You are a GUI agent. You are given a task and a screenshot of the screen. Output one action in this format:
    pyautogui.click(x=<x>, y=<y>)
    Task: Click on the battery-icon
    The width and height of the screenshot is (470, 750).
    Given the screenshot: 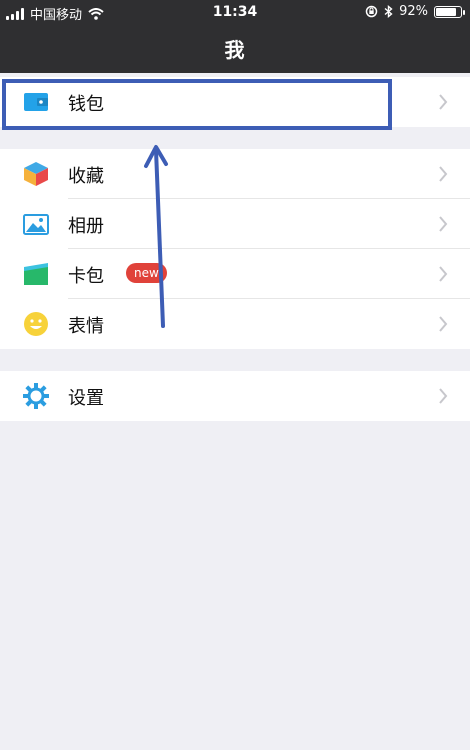 What is the action you would take?
    pyautogui.click(x=449, y=11)
    